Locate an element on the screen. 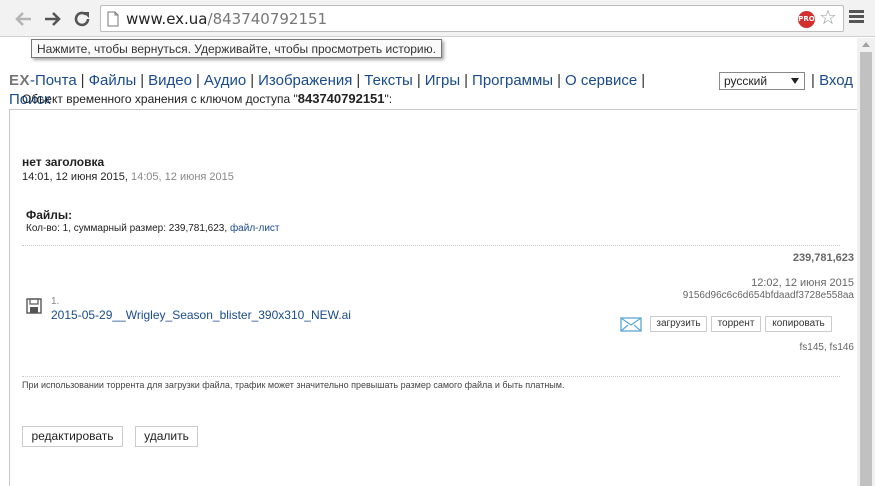 The height and width of the screenshot is (486, 875). nav-texts-link: Тексты is located at coordinates (388, 80).